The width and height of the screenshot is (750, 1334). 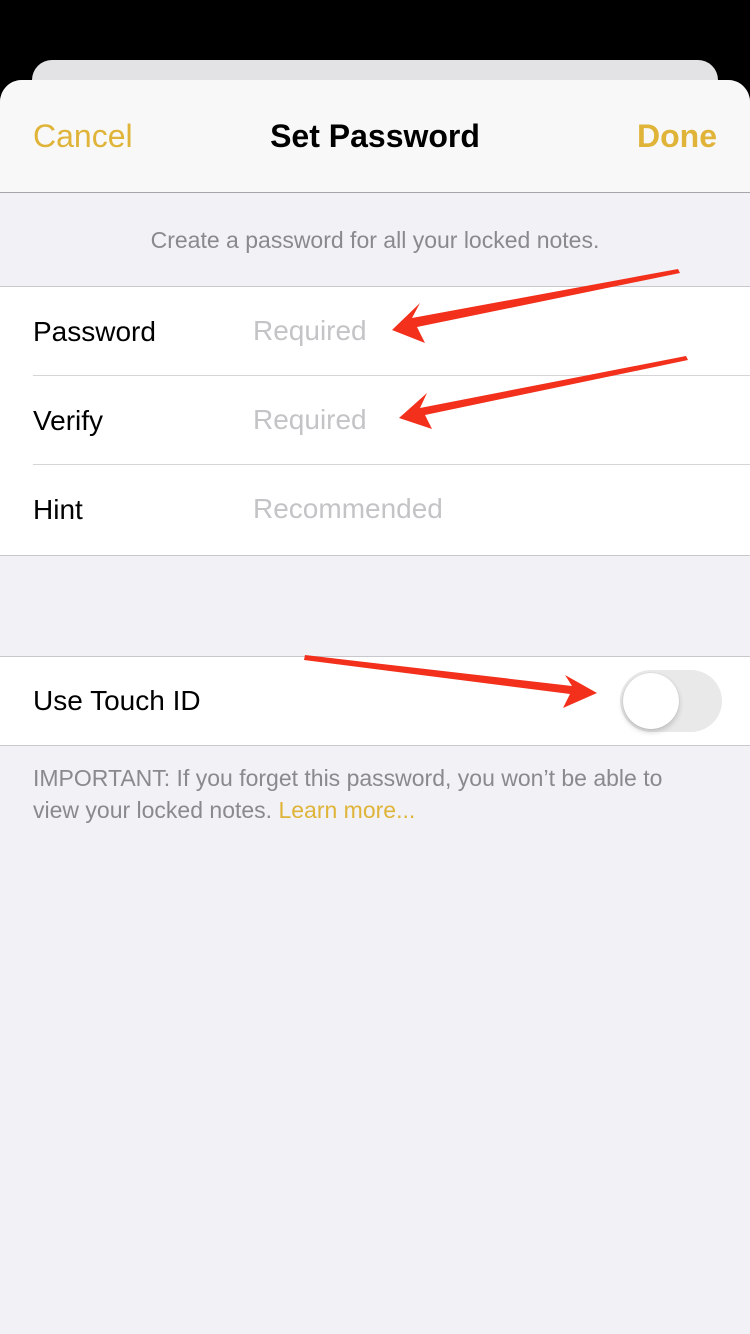 I want to click on hint-row: Hint, so click(x=375, y=509).